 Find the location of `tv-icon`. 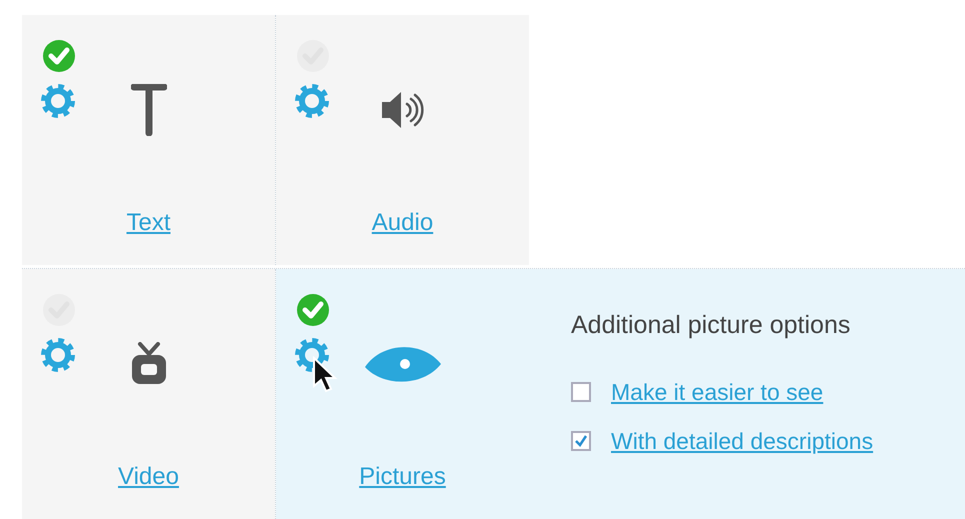

tv-icon is located at coordinates (149, 364).